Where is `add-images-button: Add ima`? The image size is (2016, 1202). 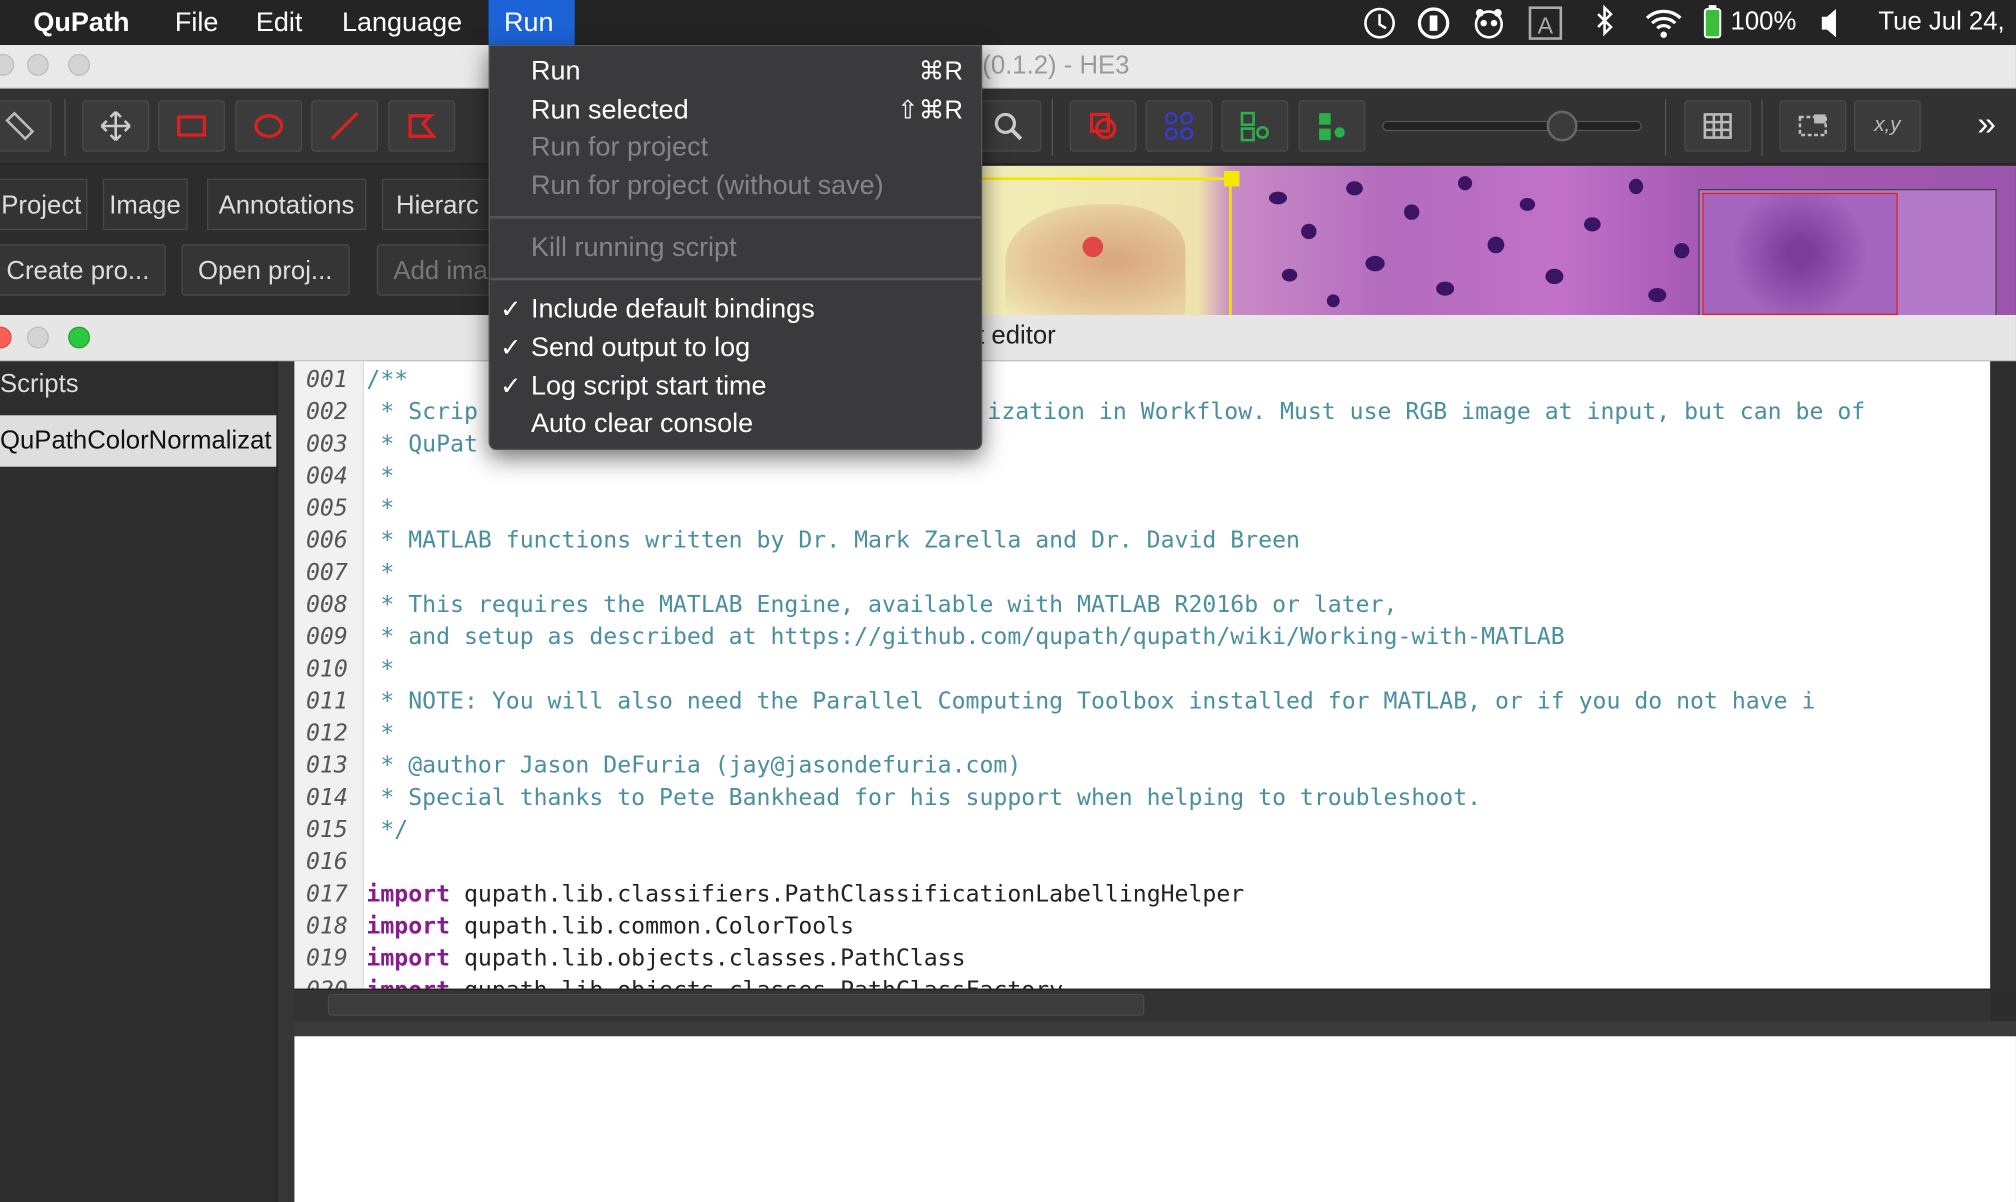
add-images-button: Add ima is located at coordinates (441, 270).